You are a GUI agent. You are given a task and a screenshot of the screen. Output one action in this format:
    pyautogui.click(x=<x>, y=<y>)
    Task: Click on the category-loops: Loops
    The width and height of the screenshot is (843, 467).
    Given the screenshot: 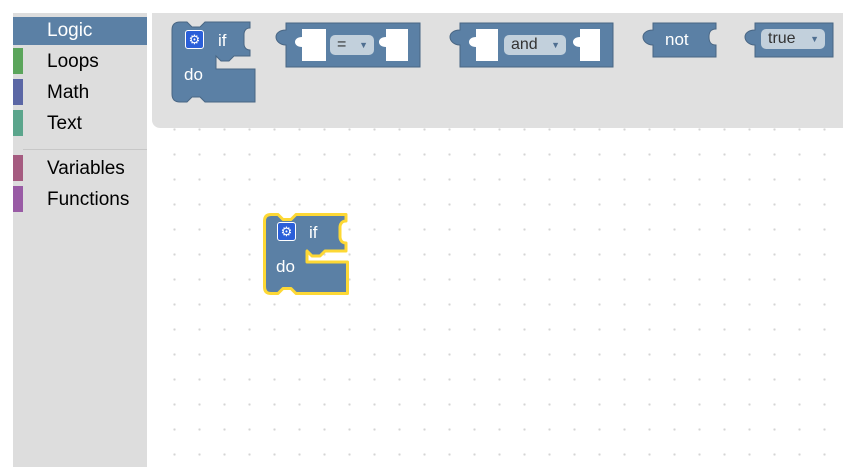 What is the action you would take?
    pyautogui.click(x=80, y=62)
    